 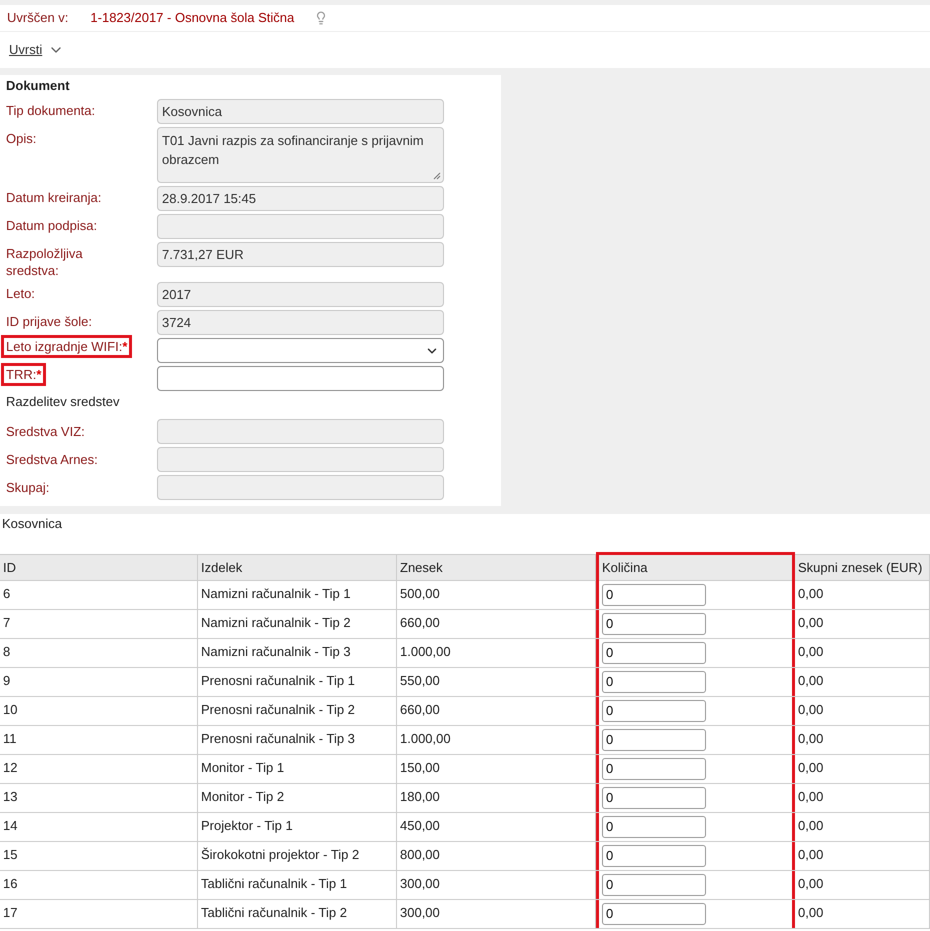 I want to click on table-cell: 7, so click(x=6, y=623).